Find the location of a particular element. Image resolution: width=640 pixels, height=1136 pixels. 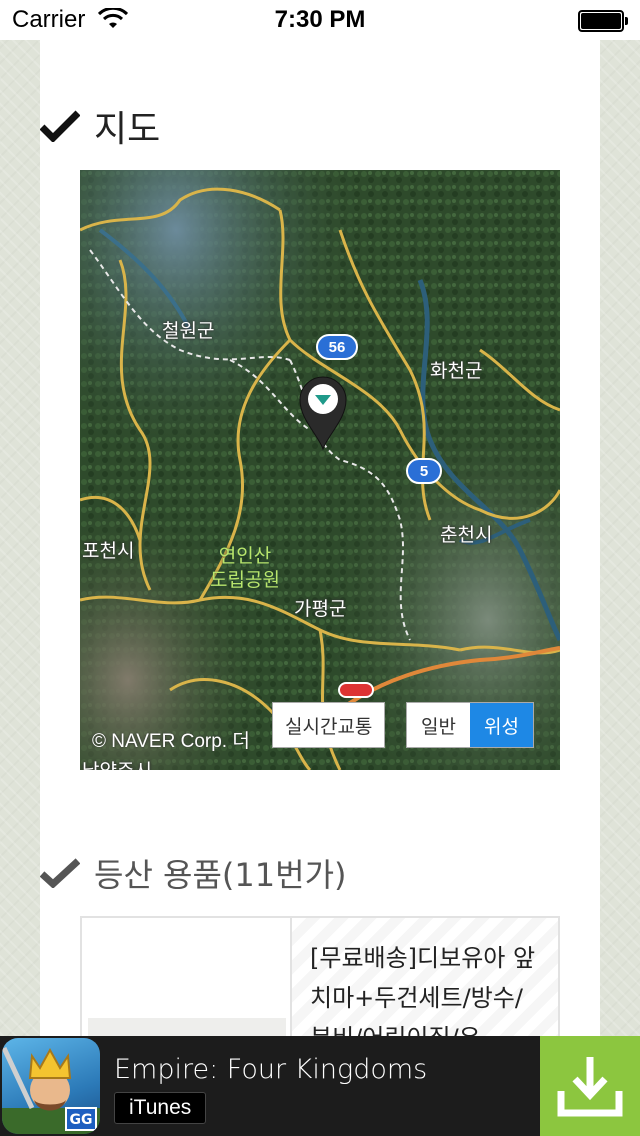

product-card: [무료배송]디보유아 앞치마+두건세트/방수/분비/어린이집/유 is located at coordinates (320, 981).